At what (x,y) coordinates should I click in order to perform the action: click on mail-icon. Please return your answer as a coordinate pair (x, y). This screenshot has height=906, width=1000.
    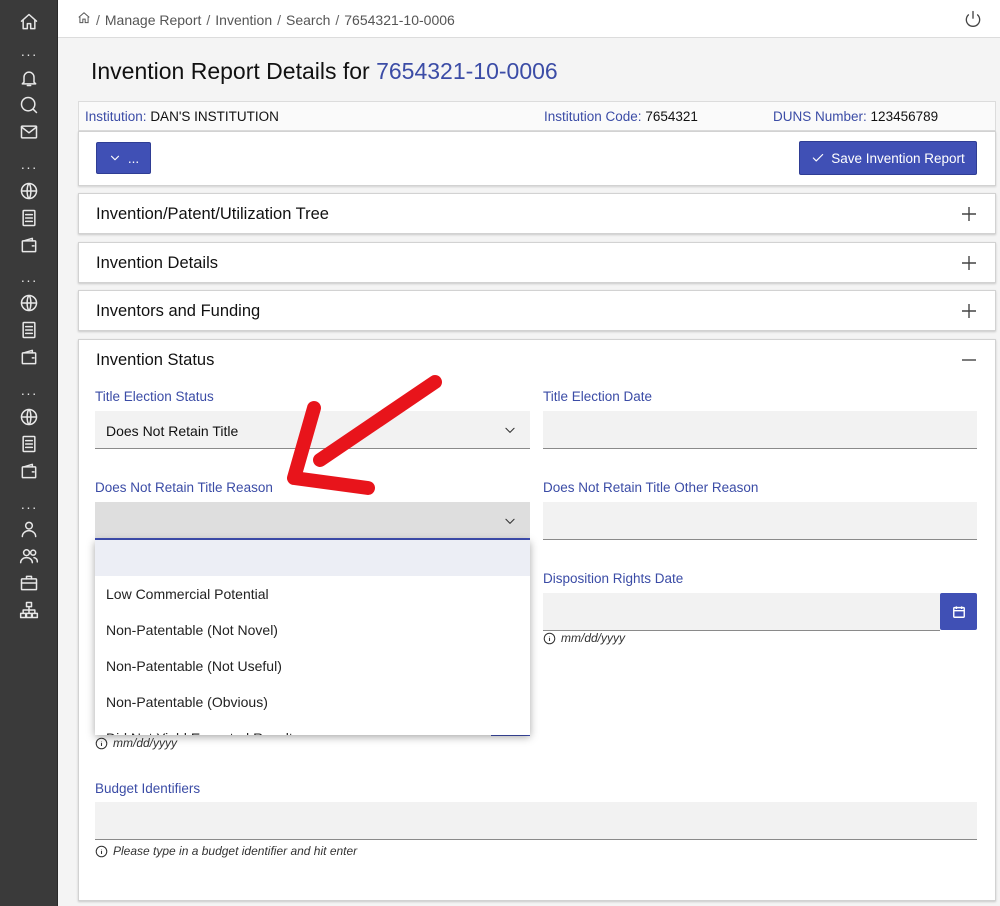
    Looking at the image, I should click on (29, 132).